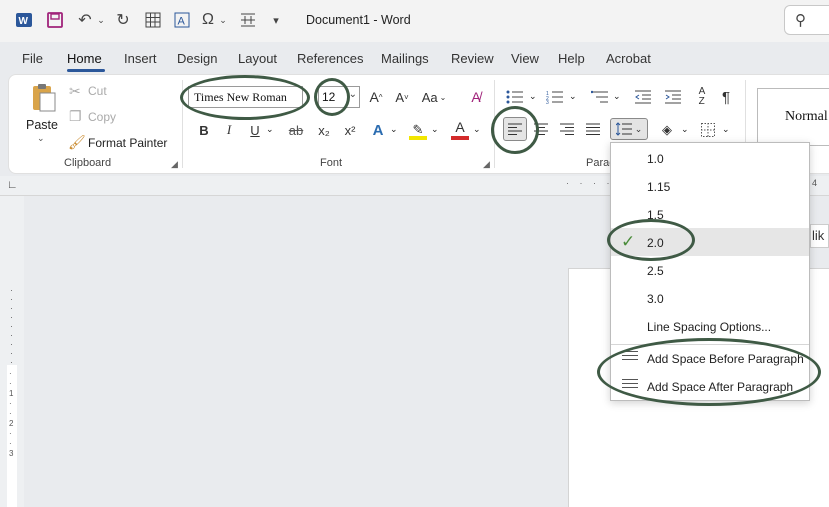  Describe the element at coordinates (123, 20) in the screenshot. I see `redo-icon: ↻` at that location.